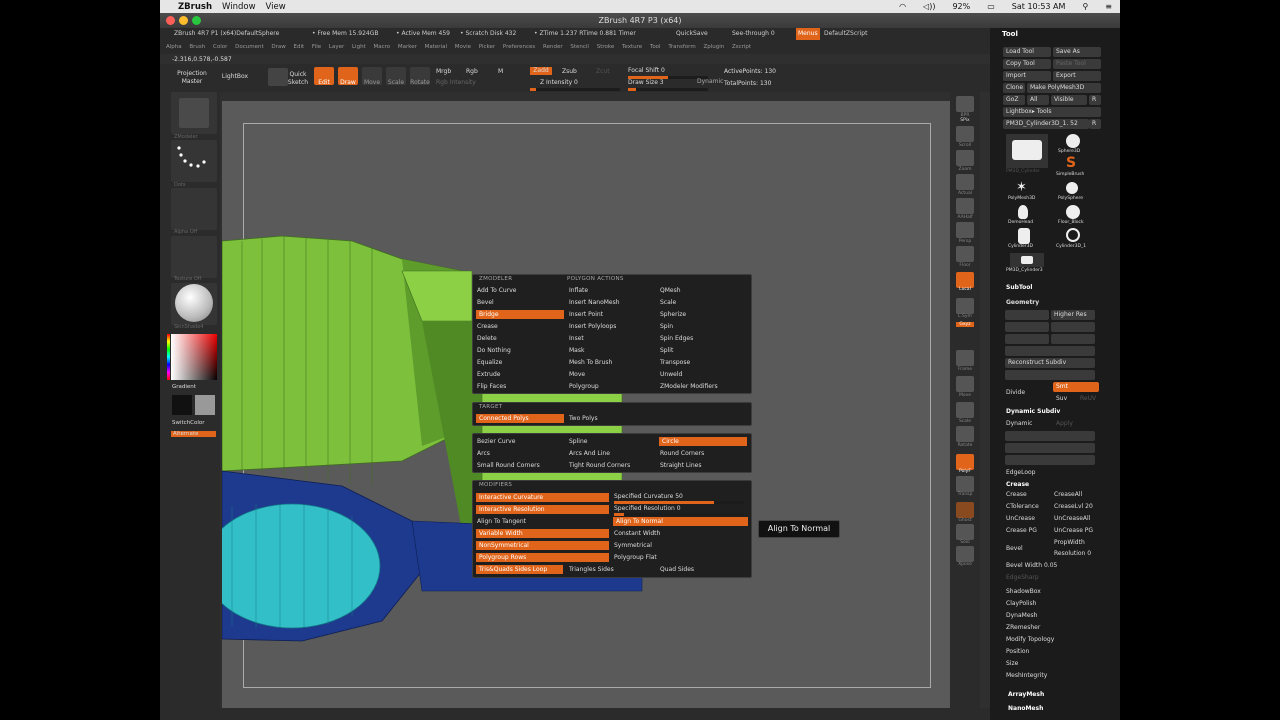  Describe the element at coordinates (635, 557) in the screenshot. I see `modifier-item: Polygroup Flat` at that location.